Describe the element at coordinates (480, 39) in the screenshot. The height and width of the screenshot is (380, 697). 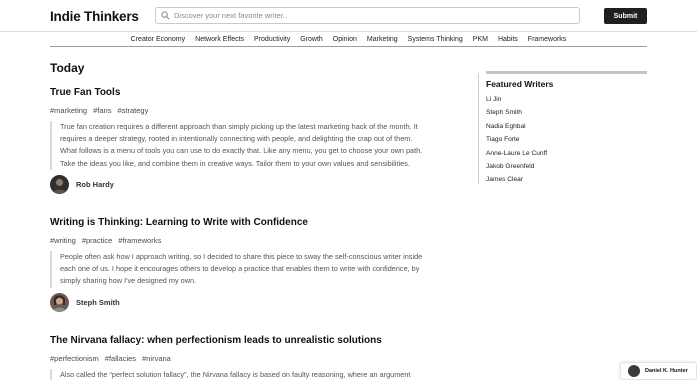
I see `nav-item-pkm: PKM` at that location.